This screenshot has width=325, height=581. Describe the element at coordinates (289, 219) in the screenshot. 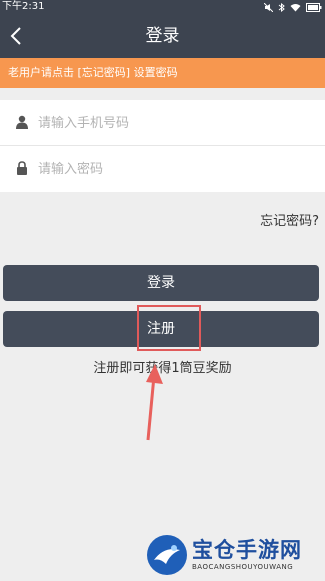

I see `forgot-password-link: 忘记密码?` at that location.